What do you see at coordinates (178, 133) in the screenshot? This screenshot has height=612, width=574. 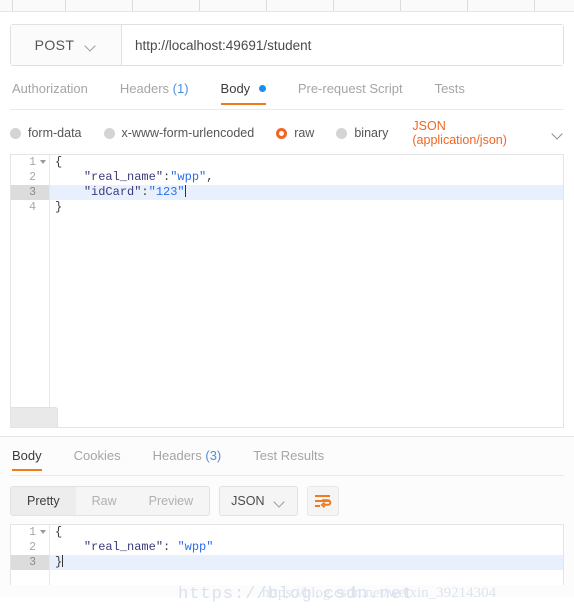 I see `radio-x-www-form-urlencoded: x-www-form-urlencoded` at bounding box center [178, 133].